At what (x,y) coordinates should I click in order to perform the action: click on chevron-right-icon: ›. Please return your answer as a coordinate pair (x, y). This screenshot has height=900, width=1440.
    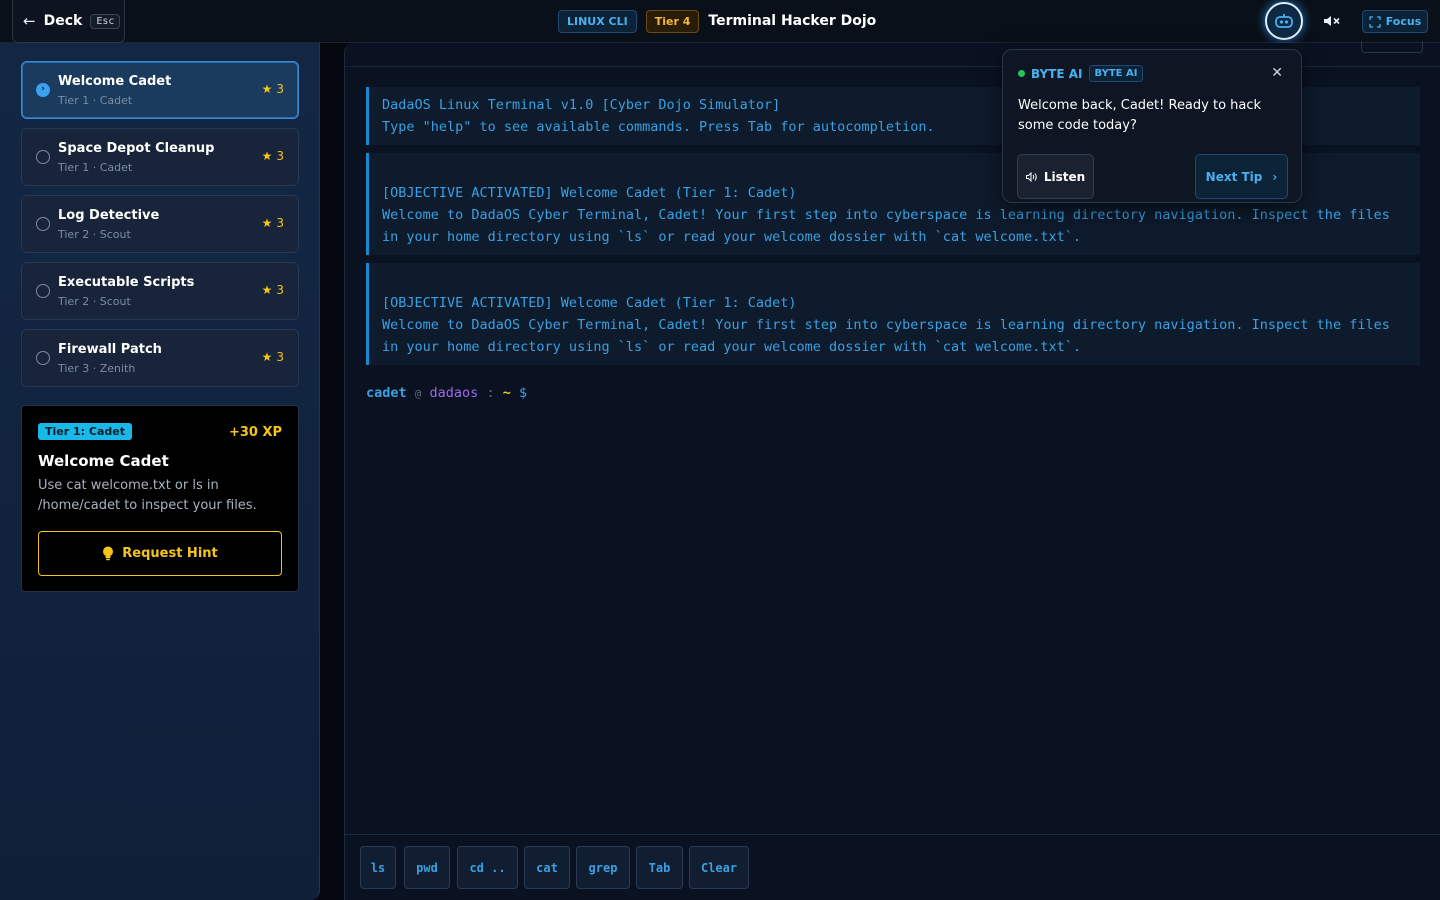
    Looking at the image, I should click on (1275, 176).